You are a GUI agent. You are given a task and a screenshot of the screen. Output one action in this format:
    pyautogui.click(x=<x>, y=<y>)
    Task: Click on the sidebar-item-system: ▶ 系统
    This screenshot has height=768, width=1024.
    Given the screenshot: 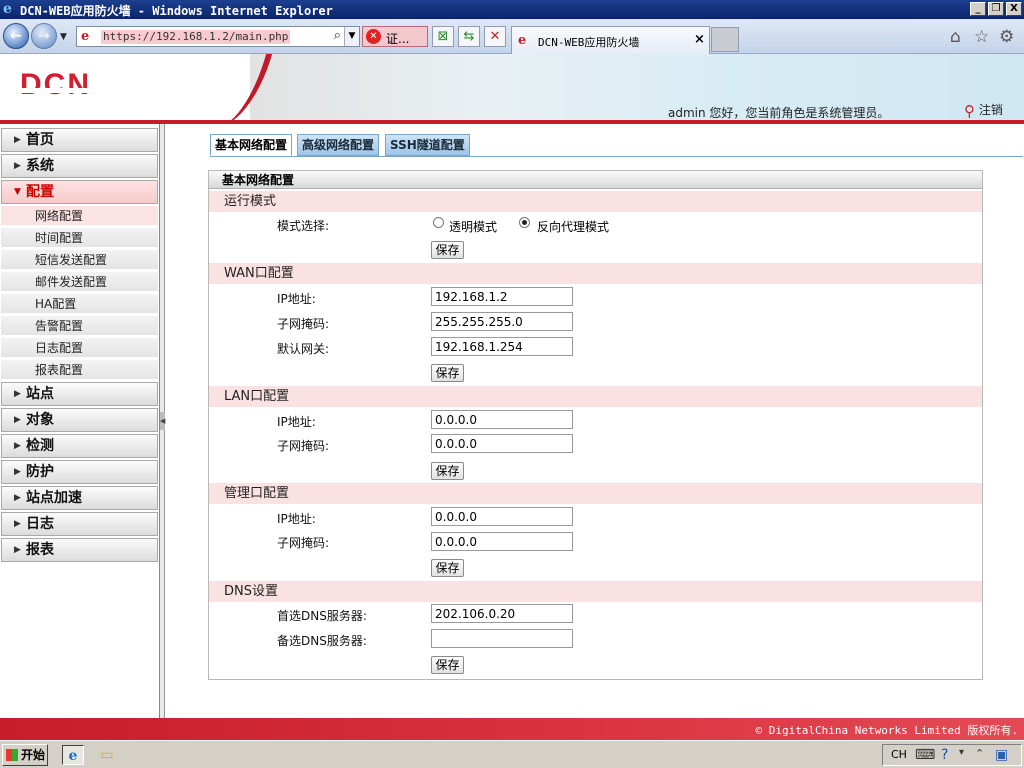 What is the action you would take?
    pyautogui.click(x=79, y=166)
    